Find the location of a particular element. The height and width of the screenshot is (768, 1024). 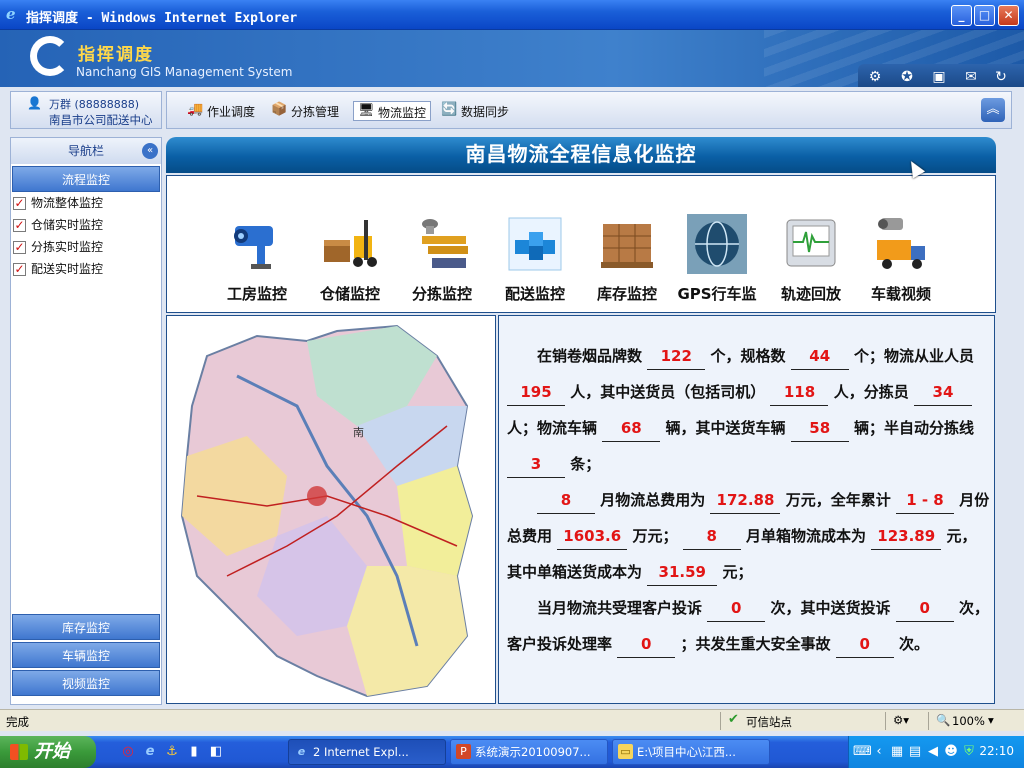

tab-data-sync: 🔄 数据同步 is located at coordinates (475, 111).